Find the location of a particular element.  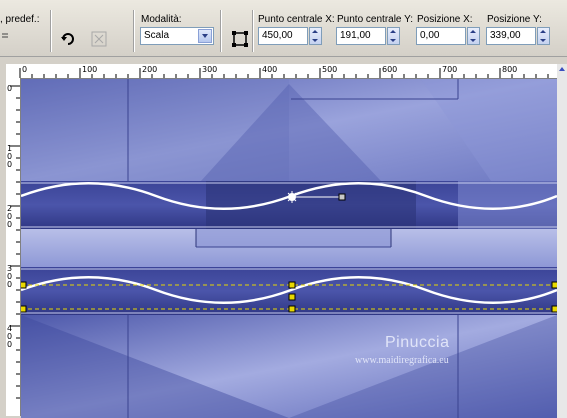

mode-select: Scala is located at coordinates (177, 36).